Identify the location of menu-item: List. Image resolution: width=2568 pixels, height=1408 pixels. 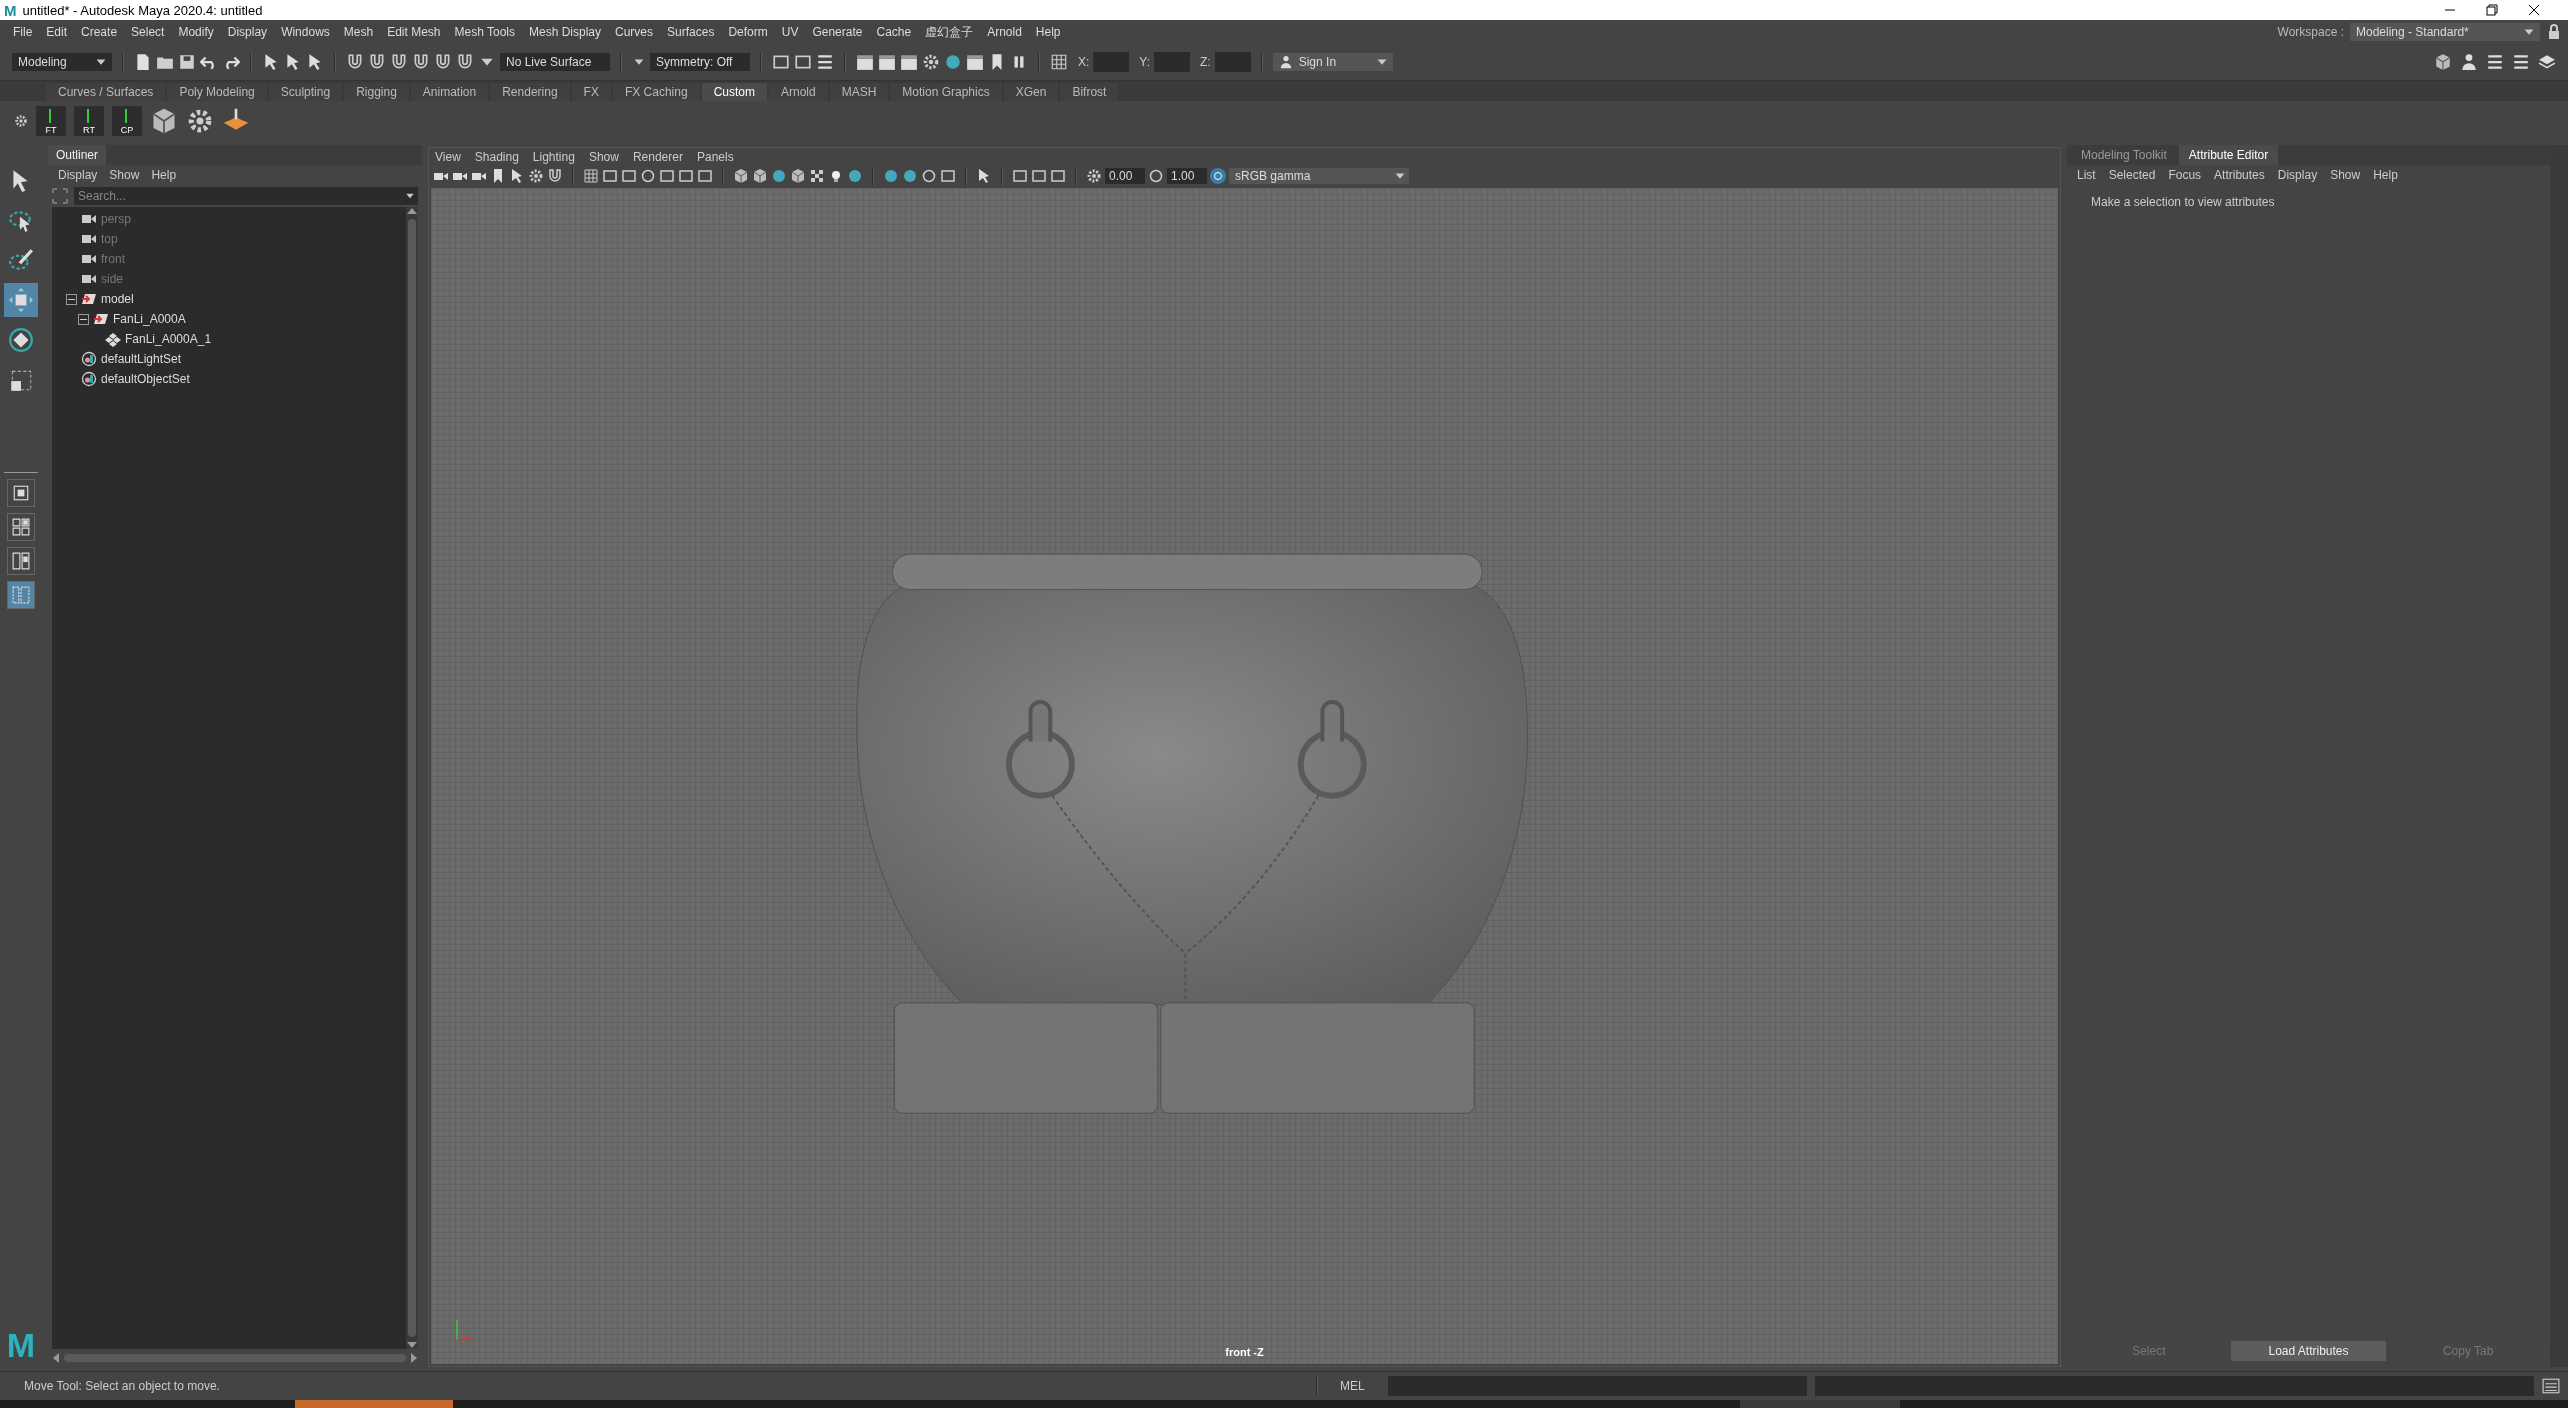
(2086, 175).